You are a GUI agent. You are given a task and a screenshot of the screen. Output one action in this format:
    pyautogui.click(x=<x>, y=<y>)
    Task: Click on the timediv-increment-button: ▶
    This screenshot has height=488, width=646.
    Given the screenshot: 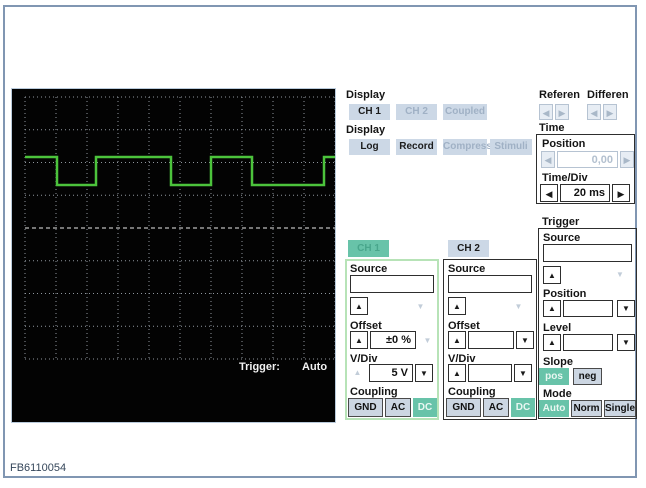 What is the action you would take?
    pyautogui.click(x=621, y=193)
    